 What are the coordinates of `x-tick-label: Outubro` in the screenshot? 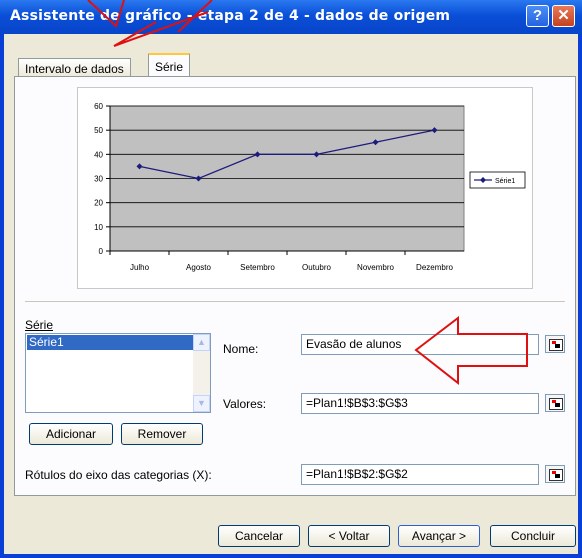 It's located at (316, 267).